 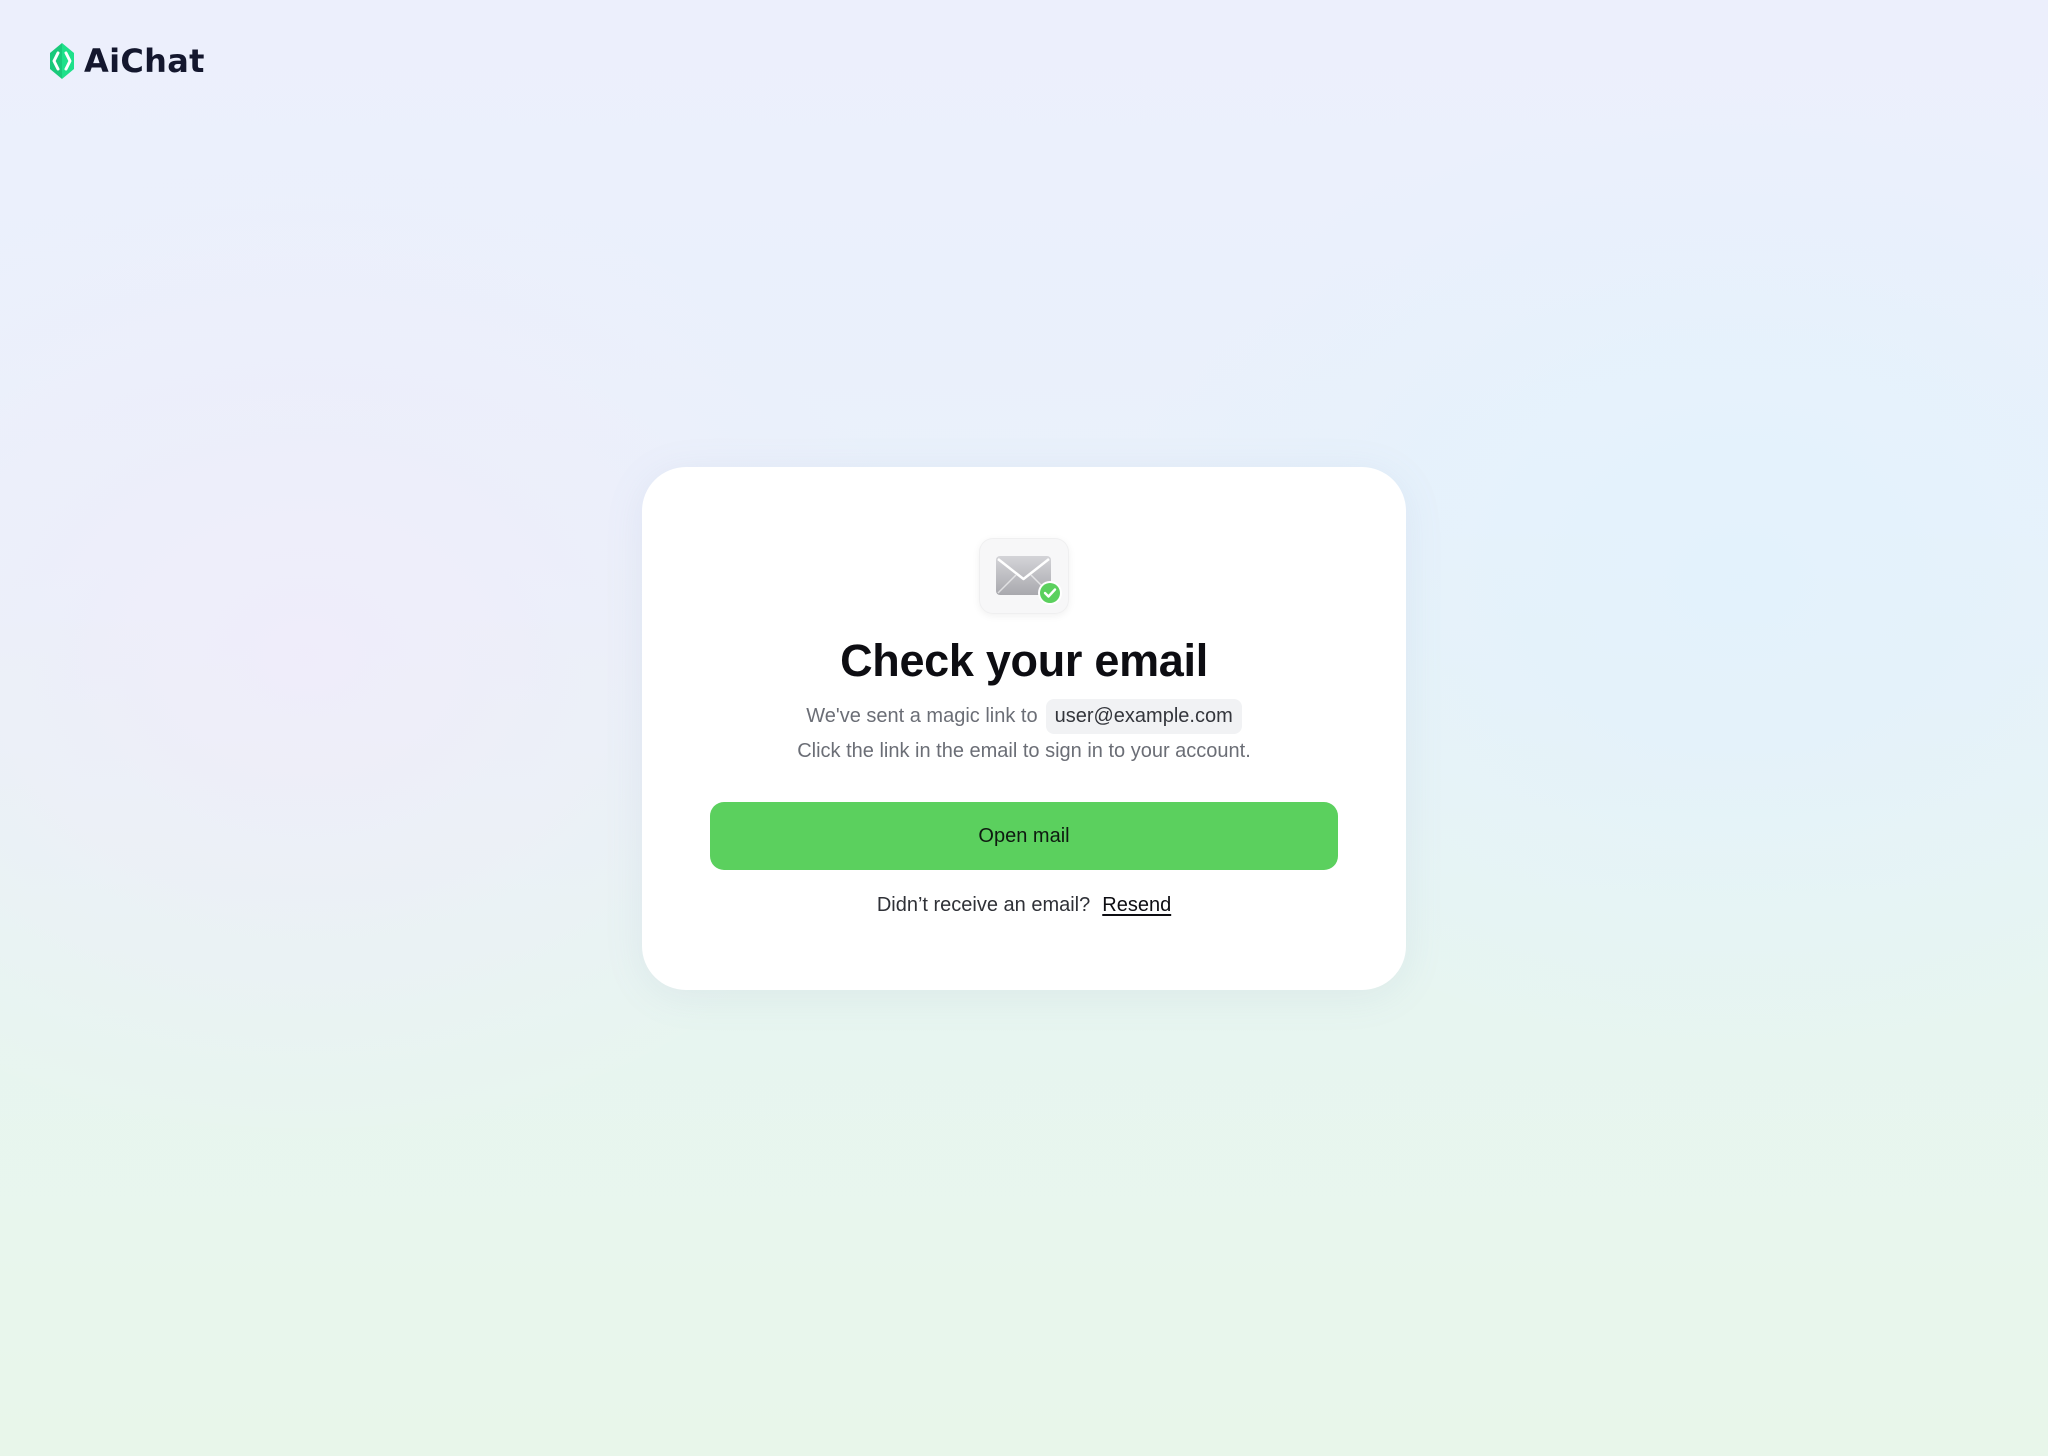 I want to click on resend-prompt-text: Didn’t receive an email?, so click(x=983, y=905).